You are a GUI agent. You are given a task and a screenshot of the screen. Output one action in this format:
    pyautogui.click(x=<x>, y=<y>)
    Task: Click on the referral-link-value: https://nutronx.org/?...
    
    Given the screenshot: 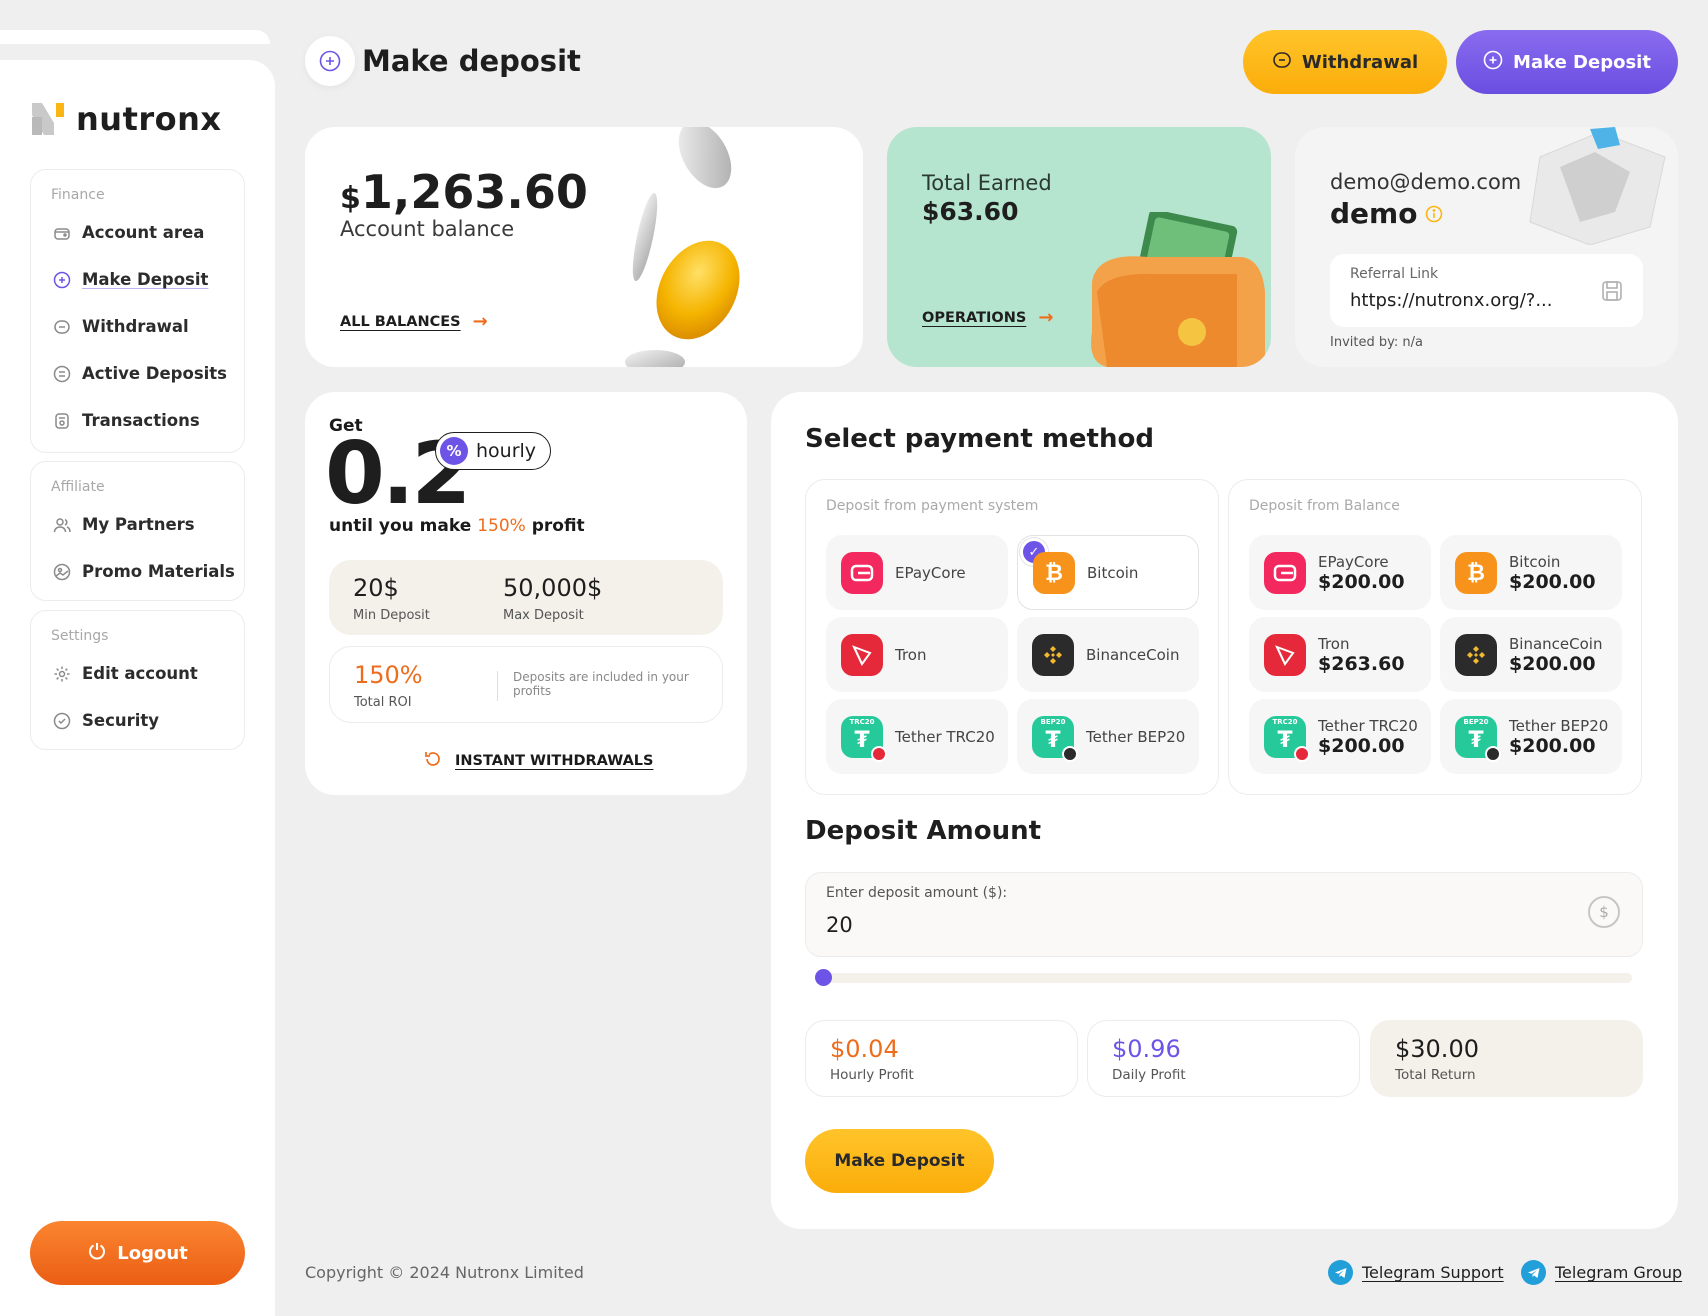 What is the action you would take?
    pyautogui.click(x=1465, y=300)
    